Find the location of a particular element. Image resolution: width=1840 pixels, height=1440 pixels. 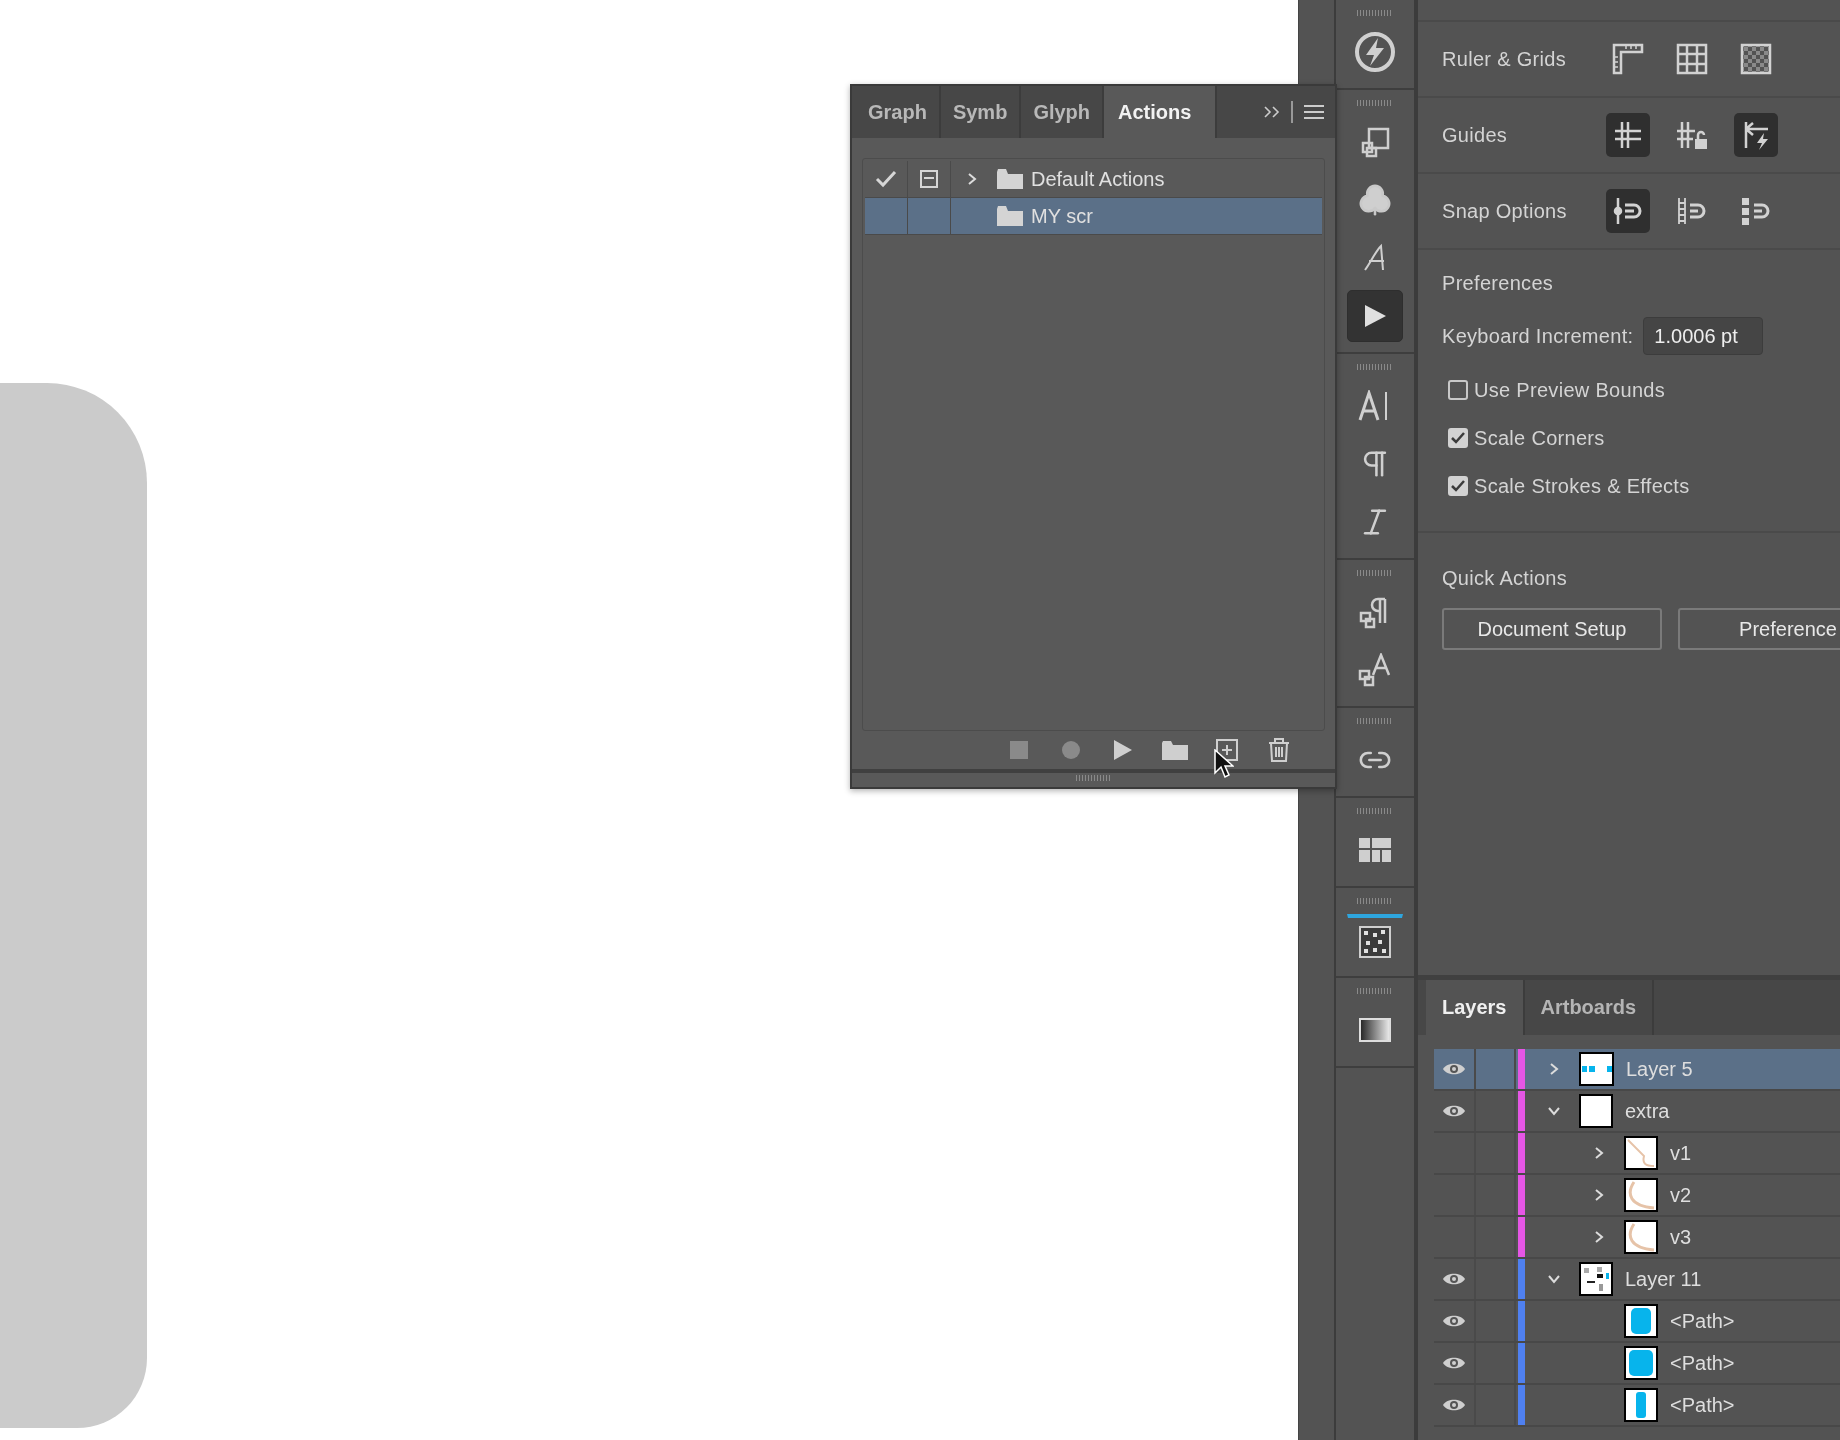

action-set-name: MY scr is located at coordinates (1062, 216).